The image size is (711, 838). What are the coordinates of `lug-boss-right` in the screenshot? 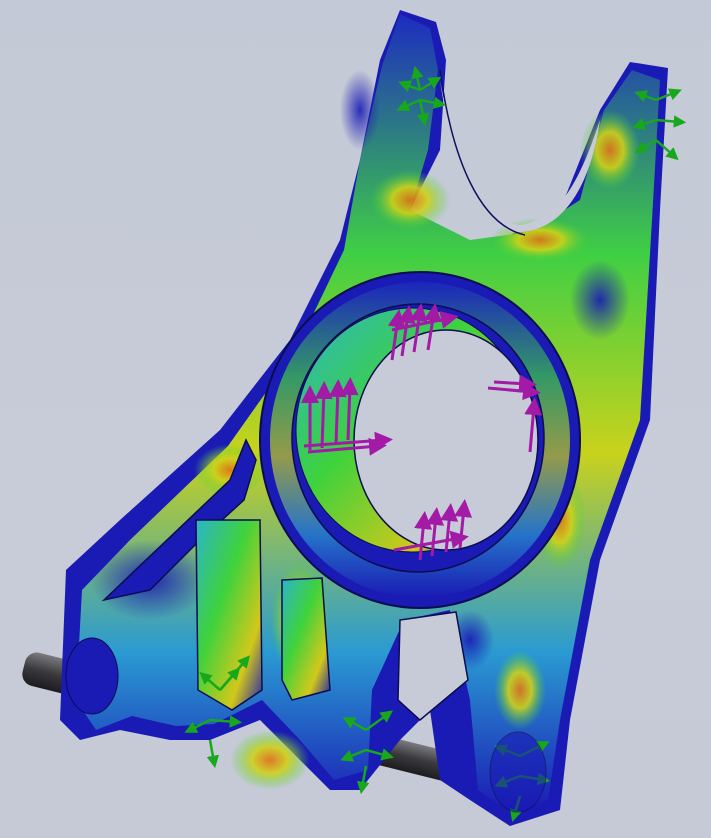 It's located at (518, 772).